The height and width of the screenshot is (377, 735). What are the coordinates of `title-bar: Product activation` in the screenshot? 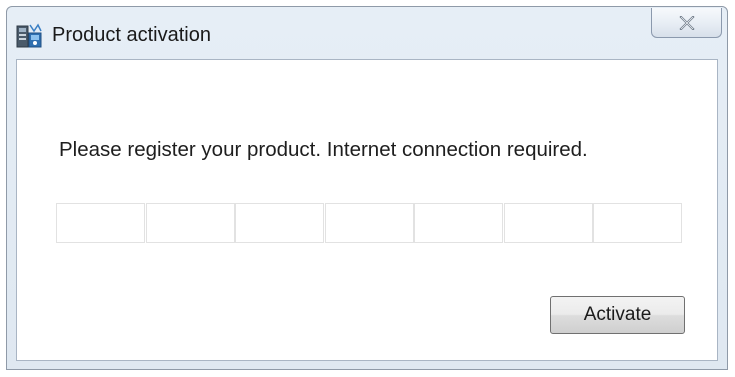 It's located at (367, 33).